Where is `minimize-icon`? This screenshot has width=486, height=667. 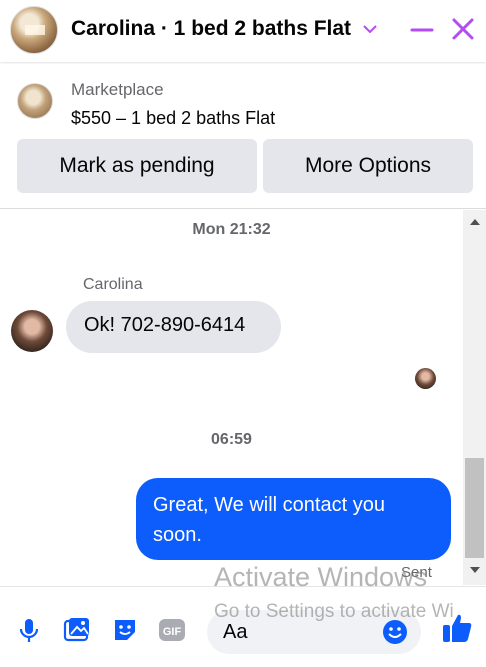 minimize-icon is located at coordinates (422, 30).